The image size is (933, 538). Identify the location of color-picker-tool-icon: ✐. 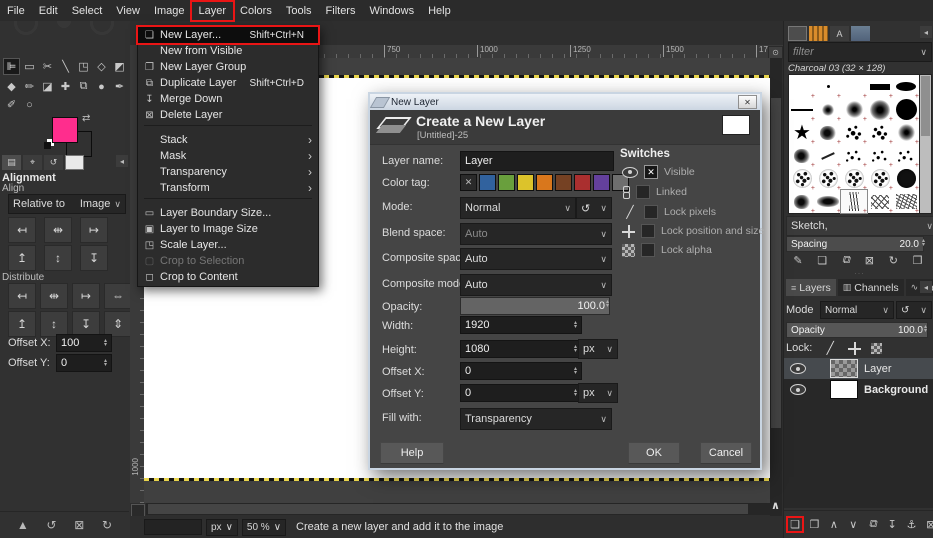
(11, 104).